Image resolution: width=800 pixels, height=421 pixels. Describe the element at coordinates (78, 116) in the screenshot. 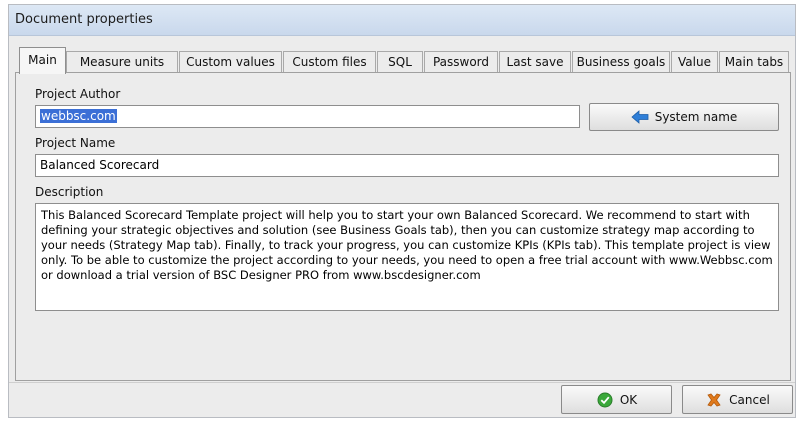

I see `project-author-value: webbsc.com` at that location.